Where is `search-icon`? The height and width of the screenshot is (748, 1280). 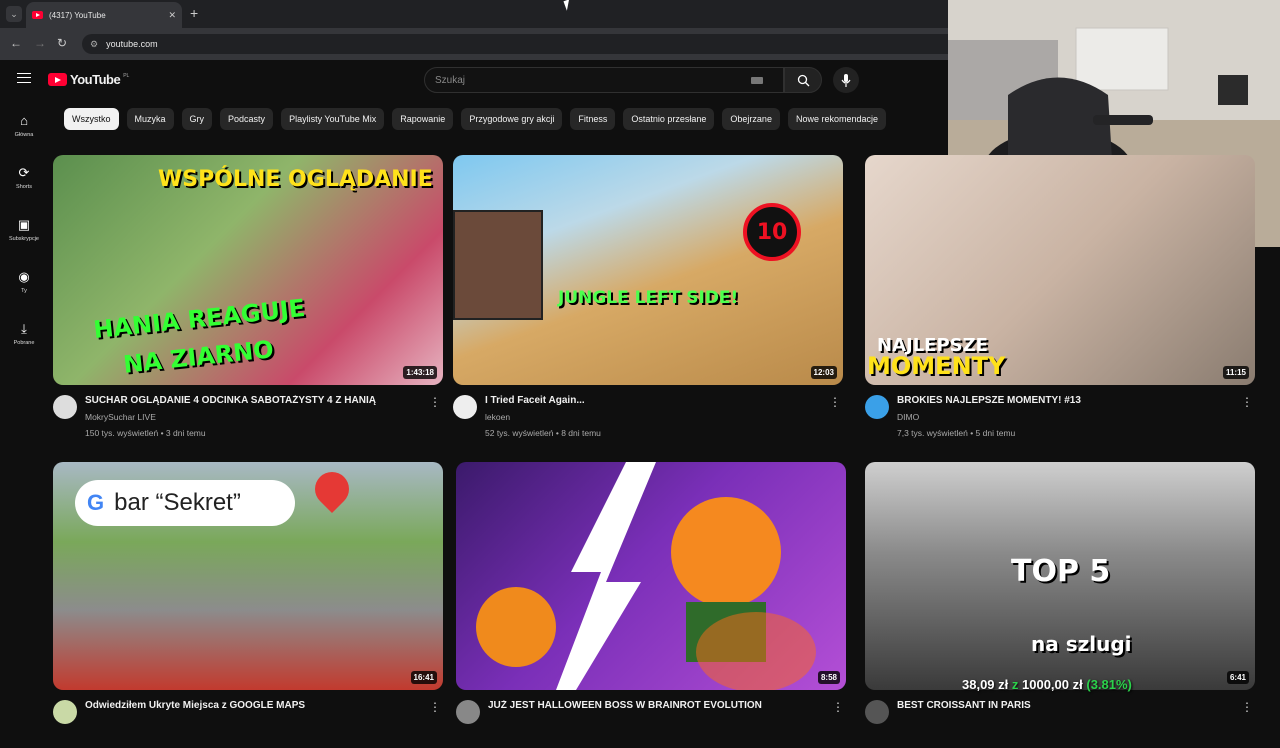
search-icon is located at coordinates (803, 80).